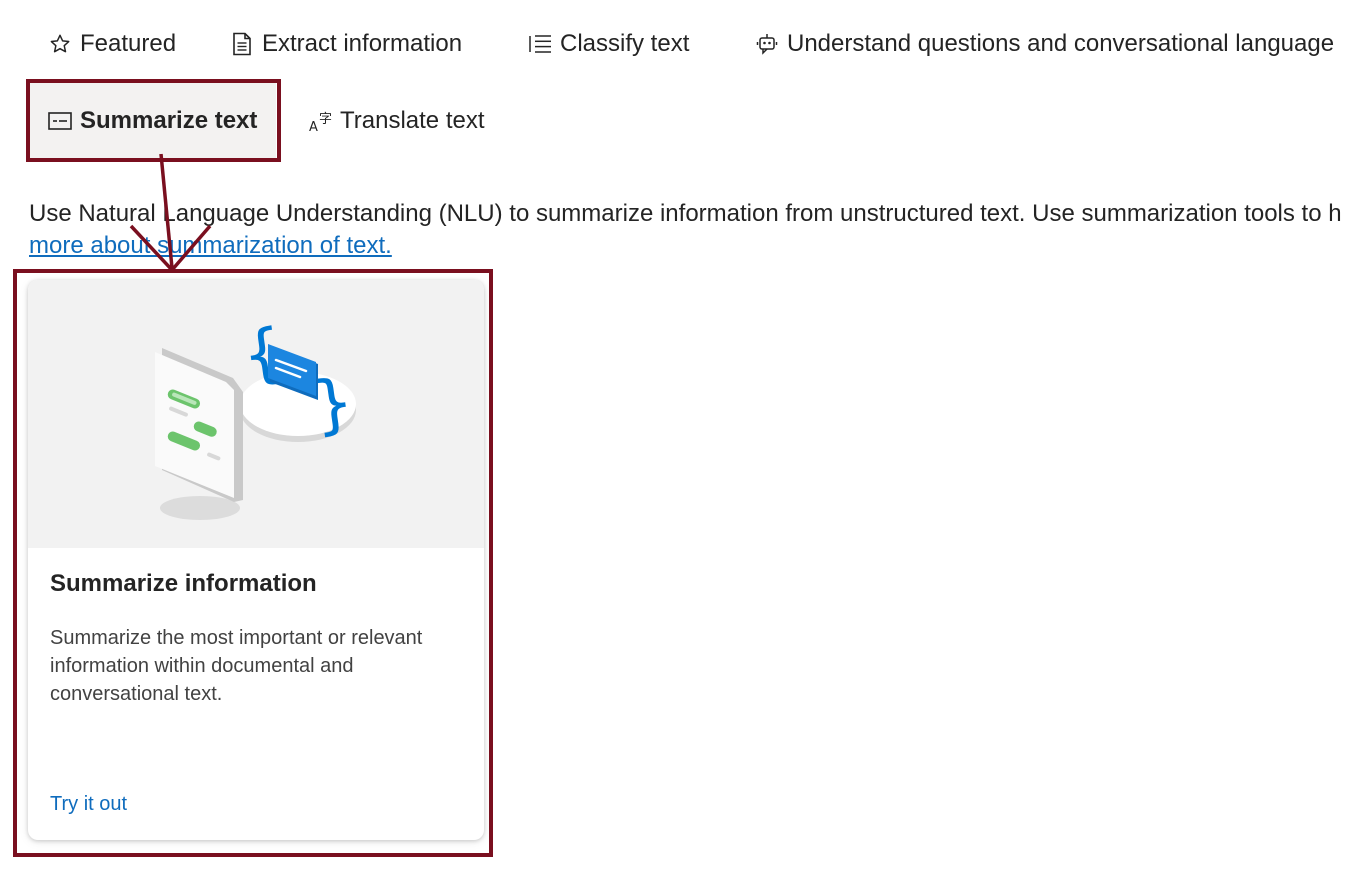 This screenshot has width=1361, height=877. Describe the element at coordinates (242, 44) in the screenshot. I see `document-icon` at that location.